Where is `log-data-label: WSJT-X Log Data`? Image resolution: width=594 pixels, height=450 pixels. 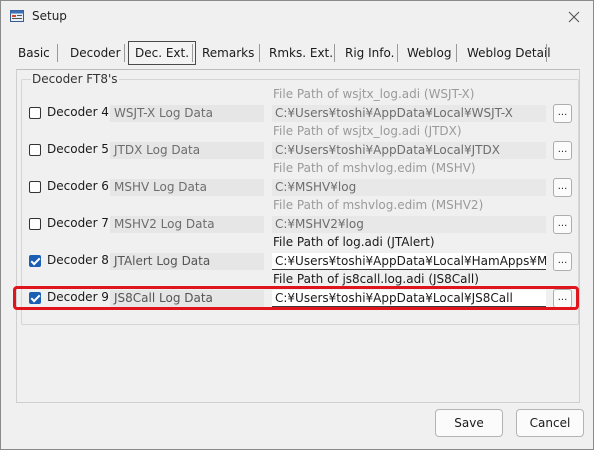
log-data-label: WSJT-X Log Data is located at coordinates (187, 113).